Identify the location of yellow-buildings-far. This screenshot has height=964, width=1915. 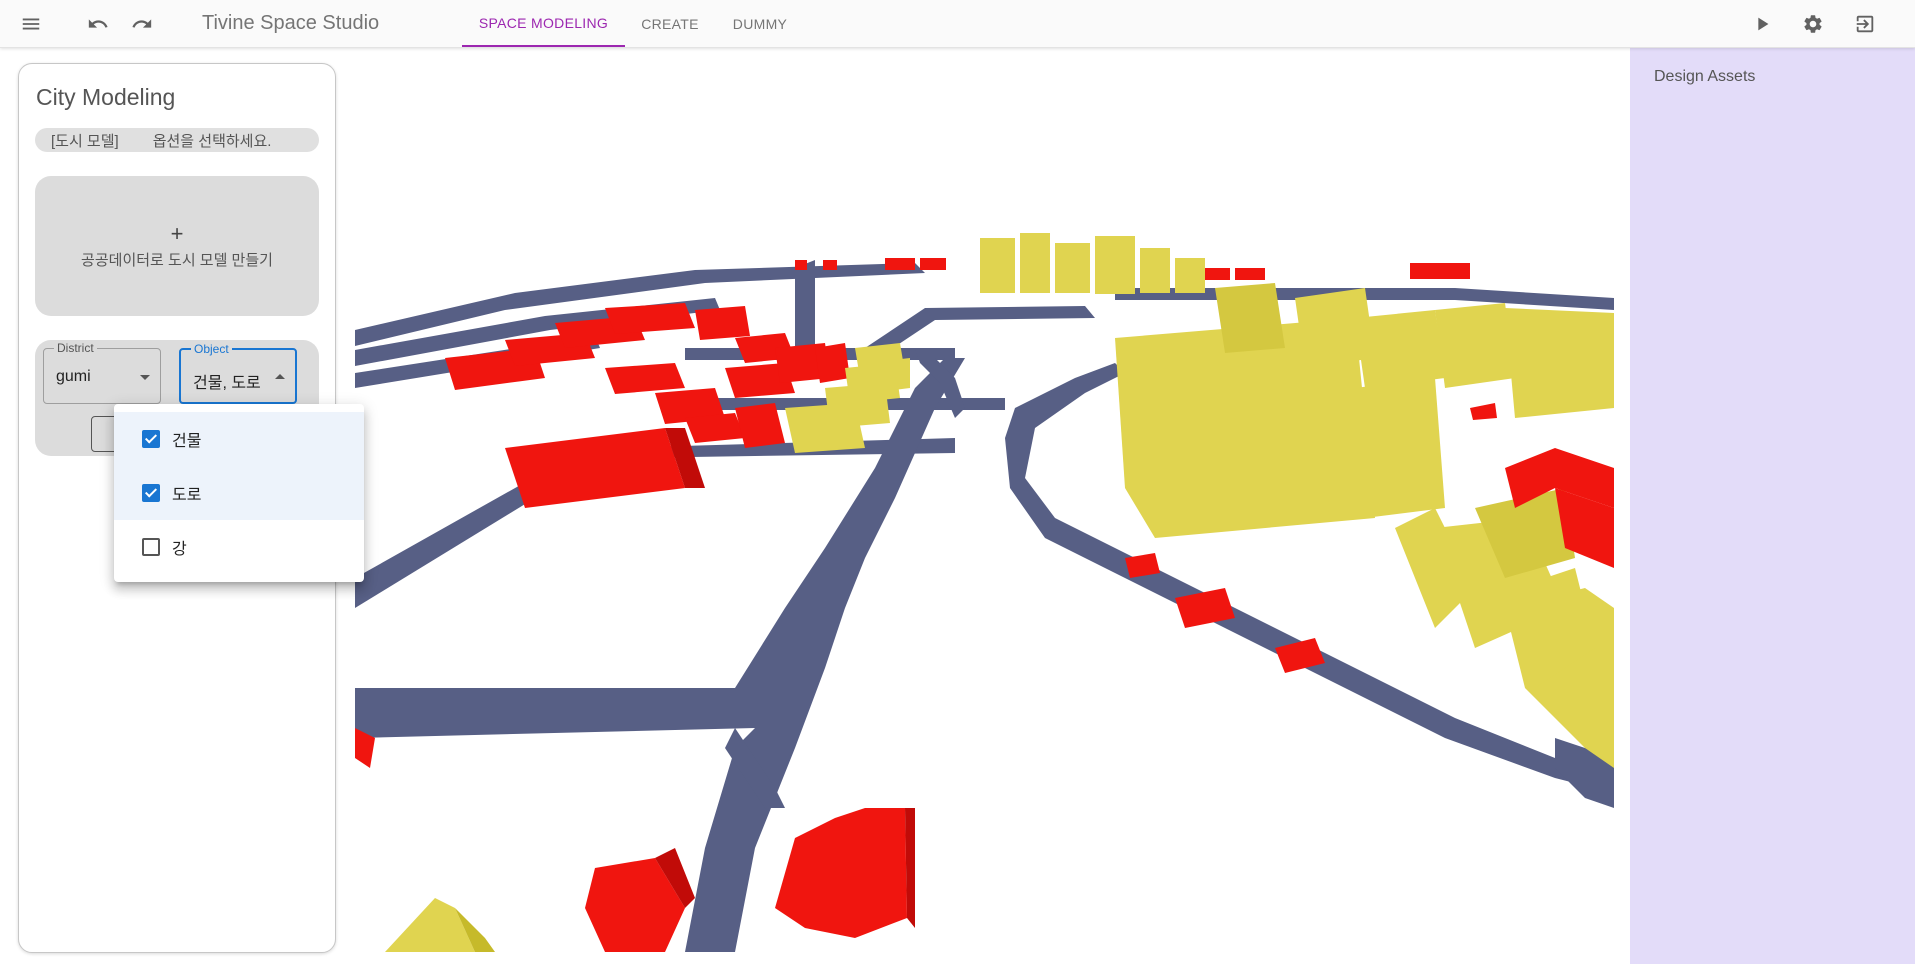
(1092, 263).